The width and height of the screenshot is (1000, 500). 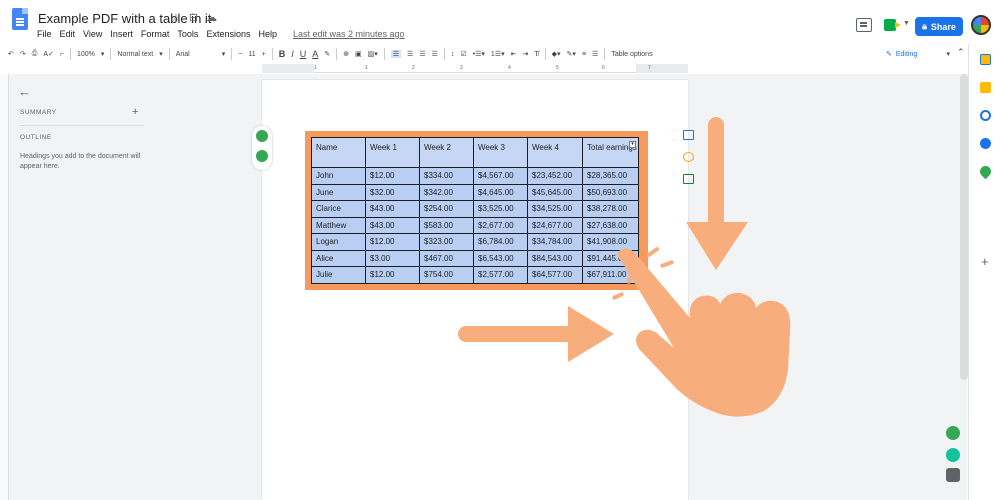 I want to click on assistant-icon, so click(x=953, y=433).